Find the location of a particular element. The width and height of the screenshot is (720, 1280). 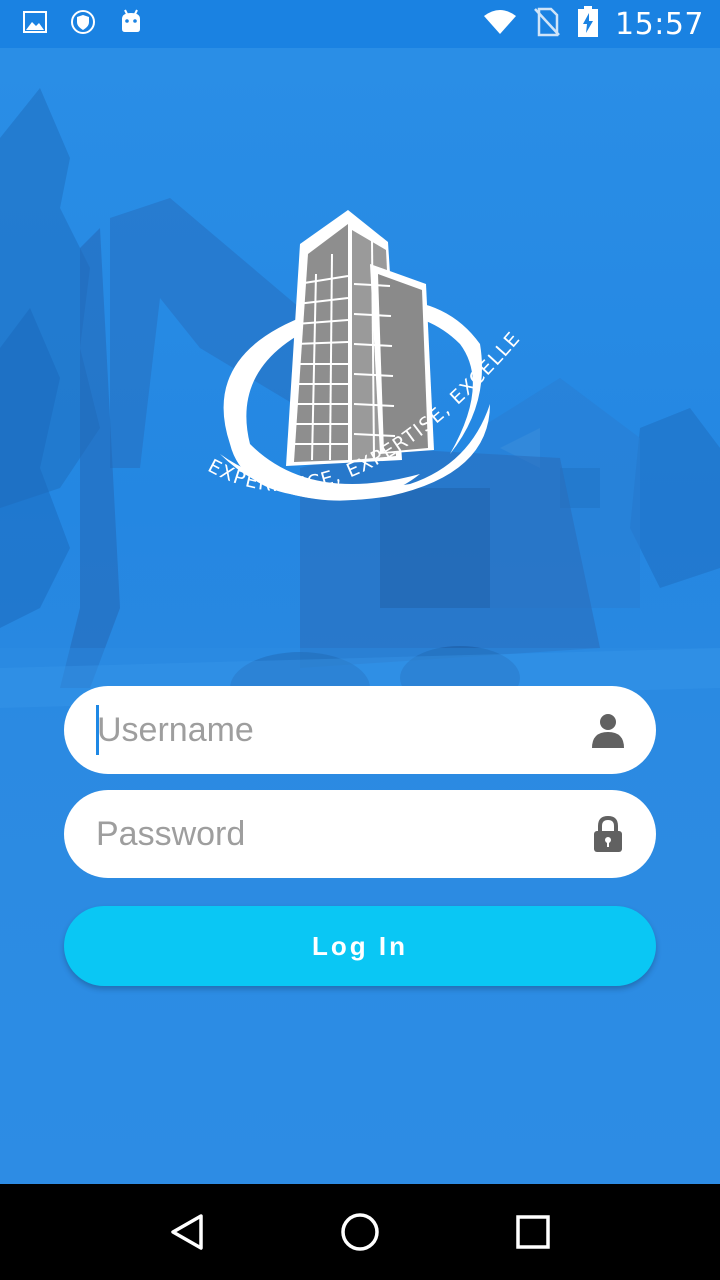

password-field is located at coordinates (360, 834).